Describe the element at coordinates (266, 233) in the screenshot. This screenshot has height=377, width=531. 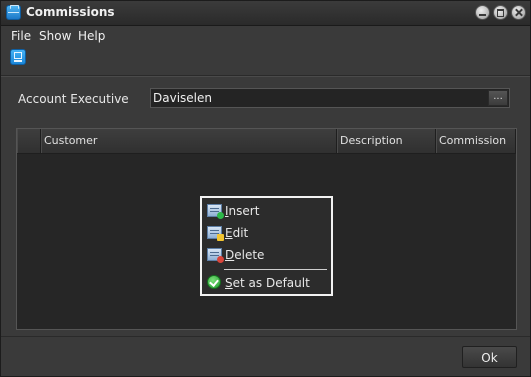
I see `menu-item-edit: Edit` at that location.